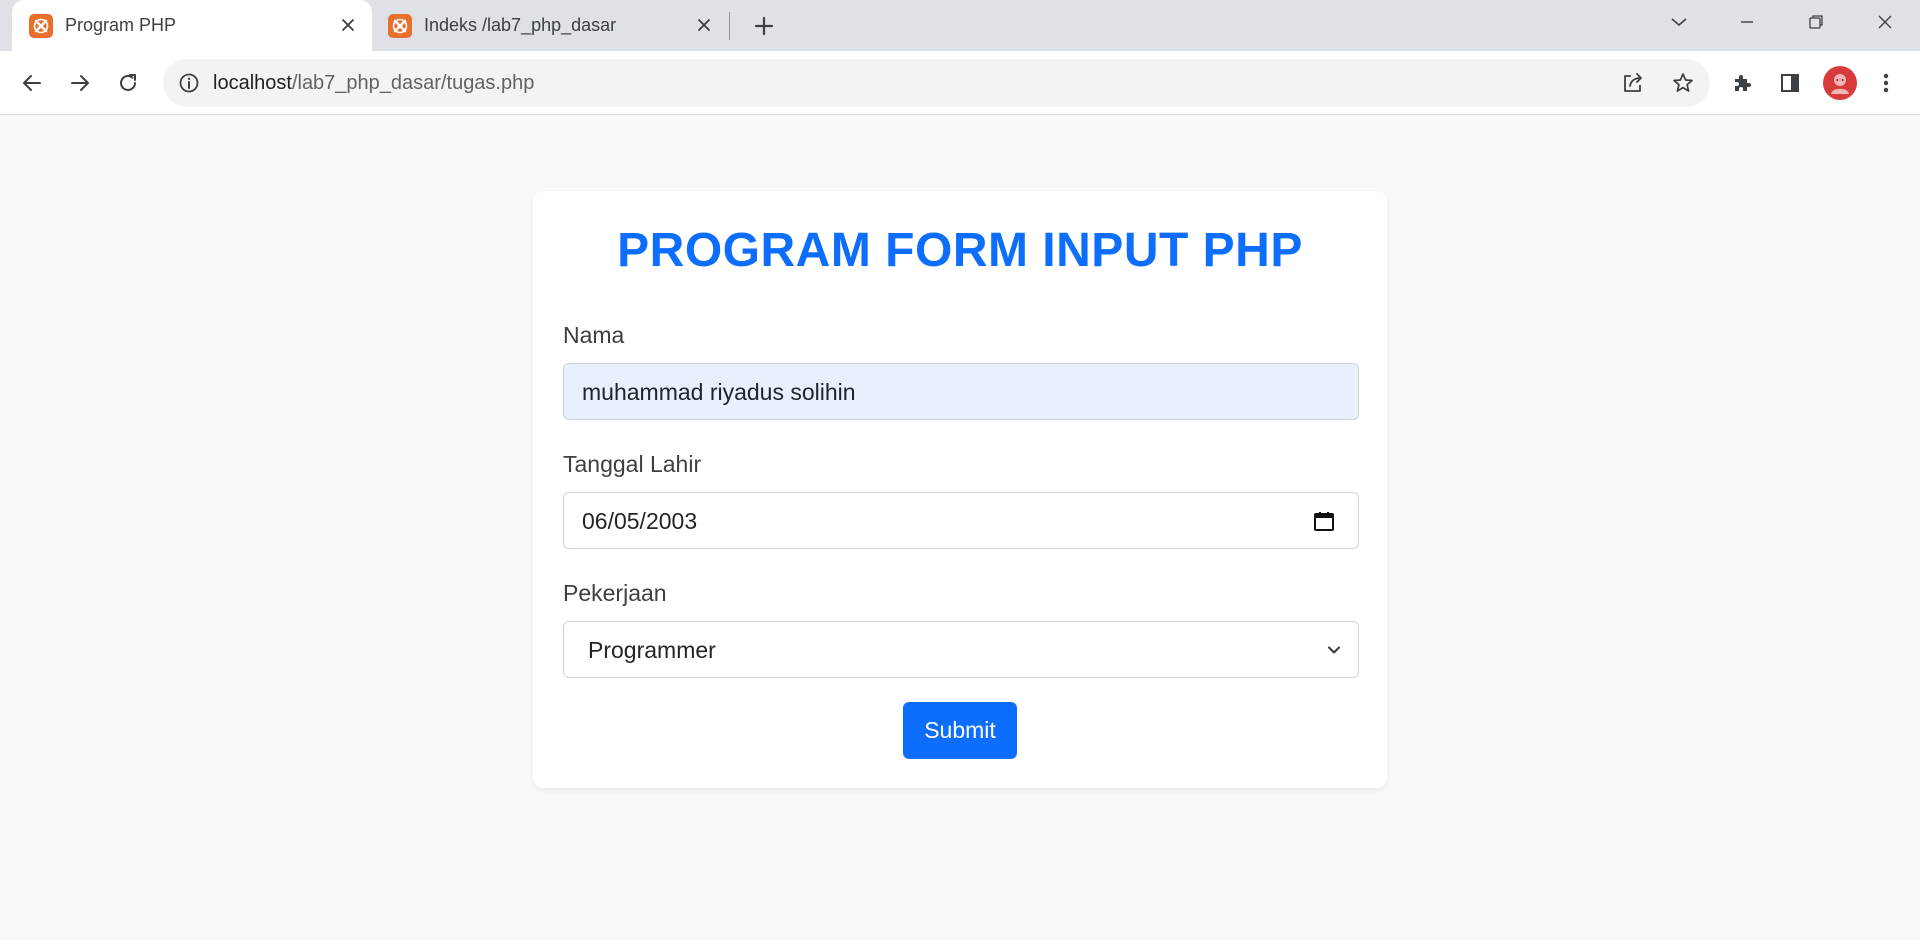 The height and width of the screenshot is (940, 1920). What do you see at coordinates (961, 520) in the screenshot?
I see `tanggal-lahir-input: 06/05/2003` at bounding box center [961, 520].